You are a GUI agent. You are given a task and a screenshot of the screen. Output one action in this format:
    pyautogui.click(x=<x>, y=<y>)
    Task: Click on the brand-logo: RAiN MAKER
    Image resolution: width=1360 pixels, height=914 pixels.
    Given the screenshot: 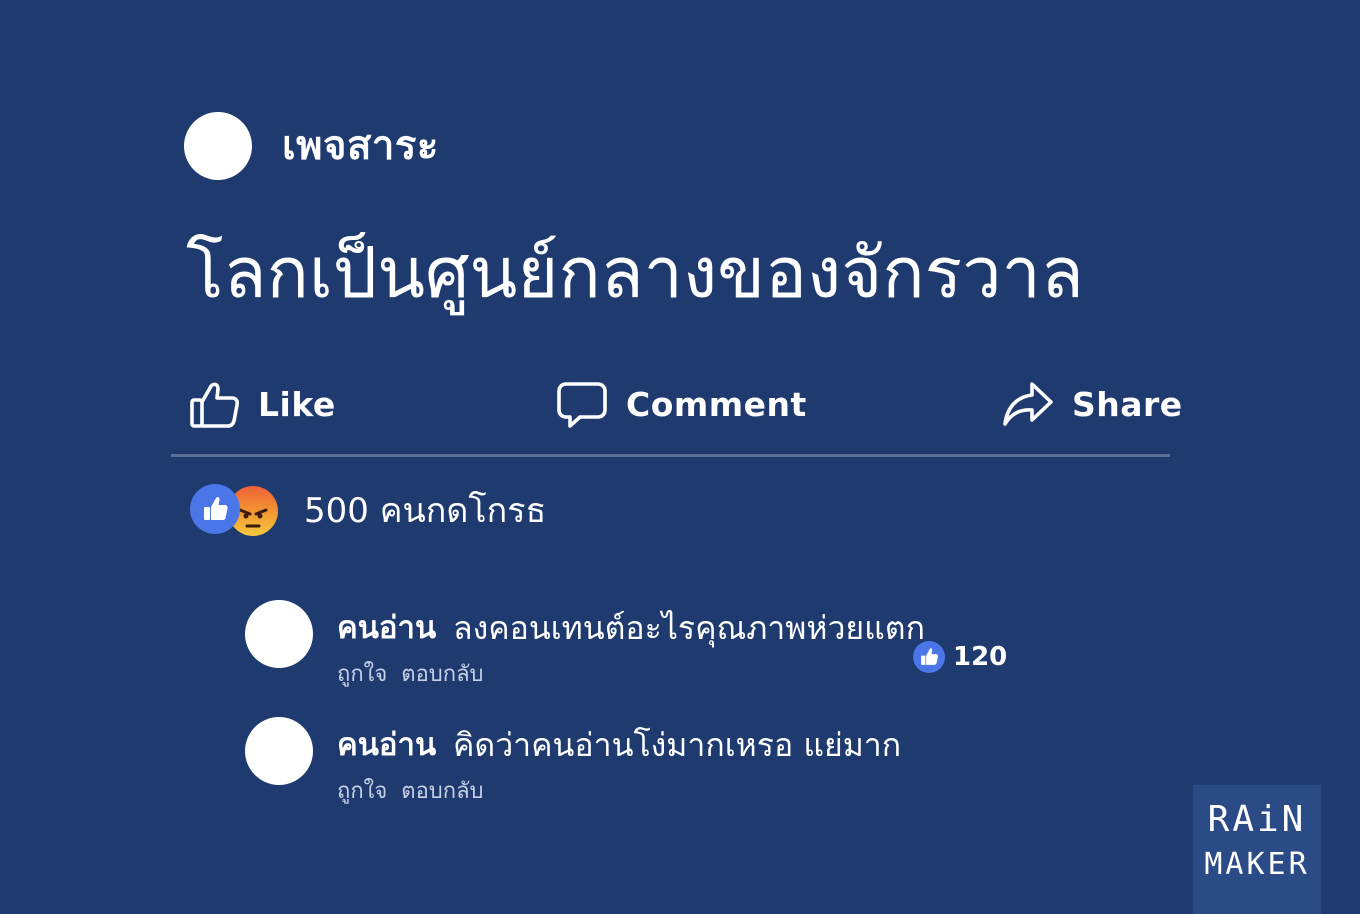 What is the action you would take?
    pyautogui.click(x=1257, y=849)
    